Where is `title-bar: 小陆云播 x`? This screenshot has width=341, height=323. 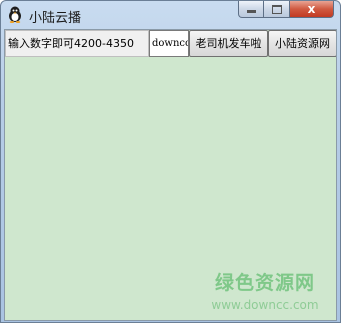
title-bar: 小陆云播 x is located at coordinates (170, 15).